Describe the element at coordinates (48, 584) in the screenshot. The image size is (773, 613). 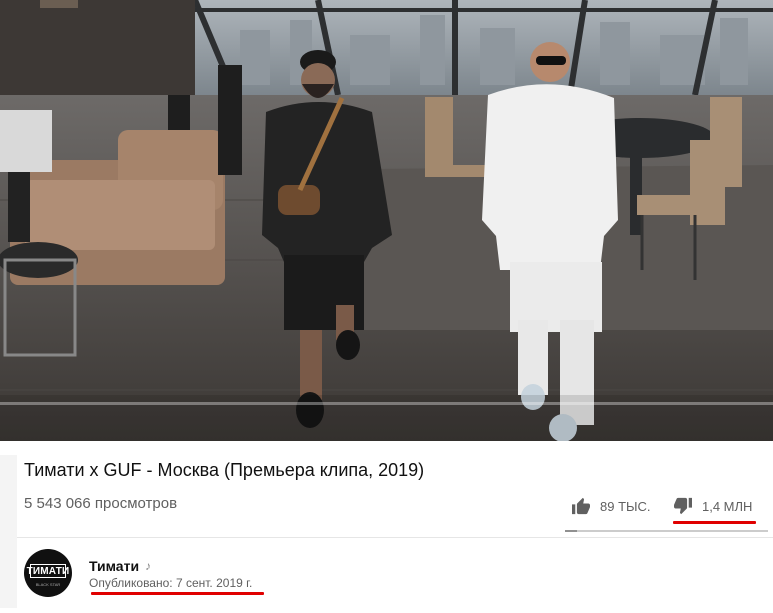
I see `avatar-logo-subtext: BLACK STAR` at that location.